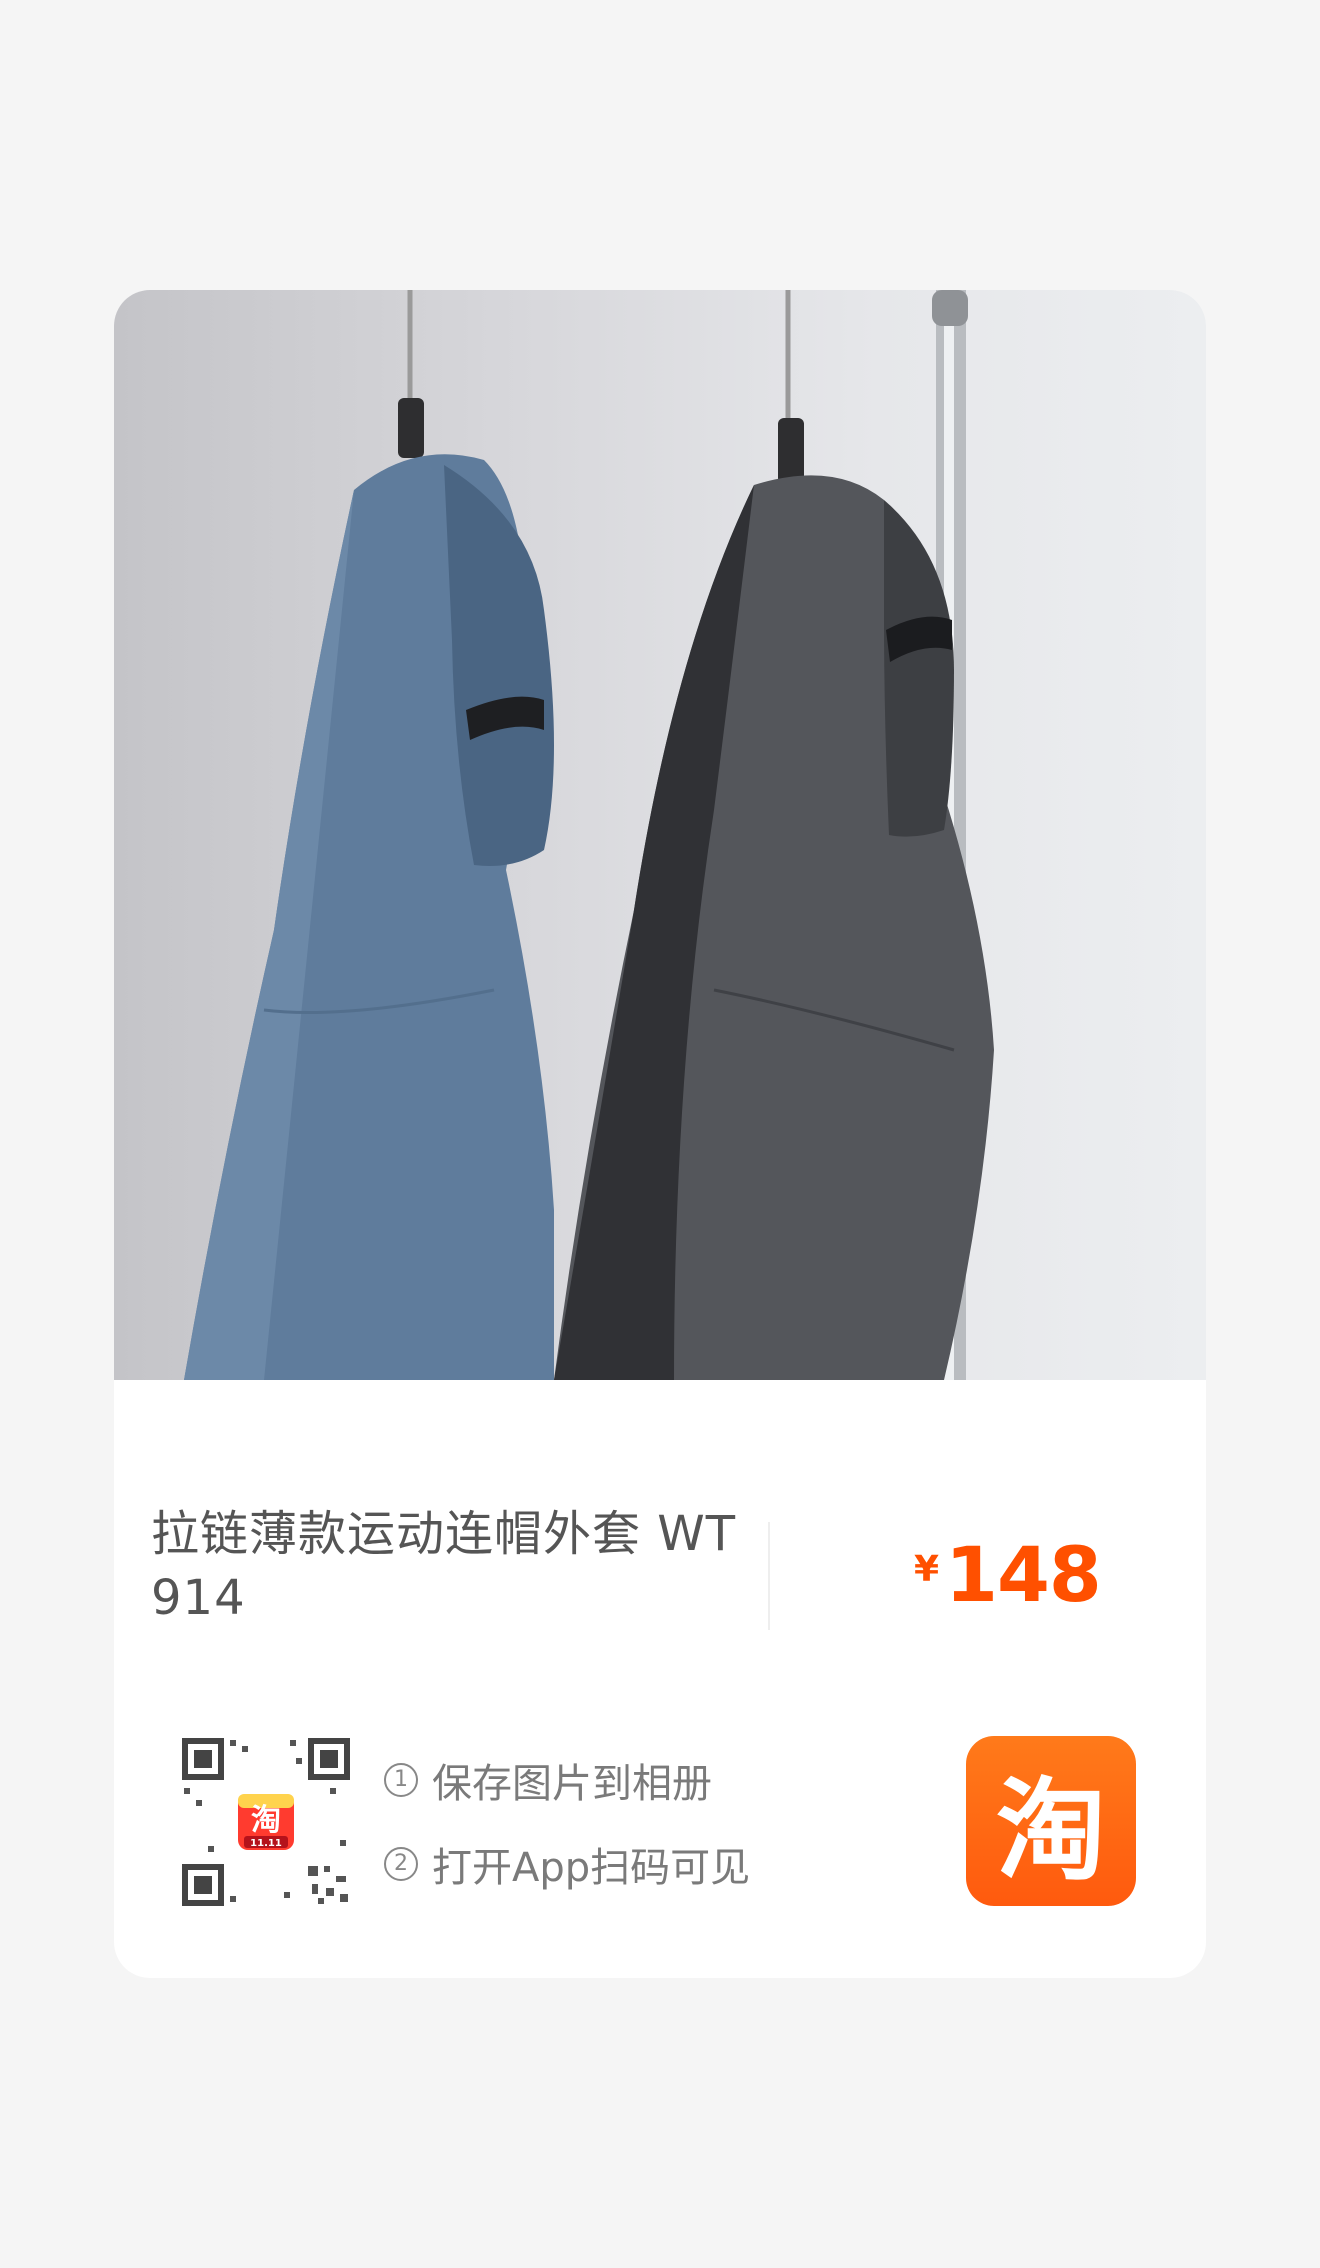 This screenshot has width=1320, height=2268. I want to click on qr-finder-top-left, so click(203, 1759).